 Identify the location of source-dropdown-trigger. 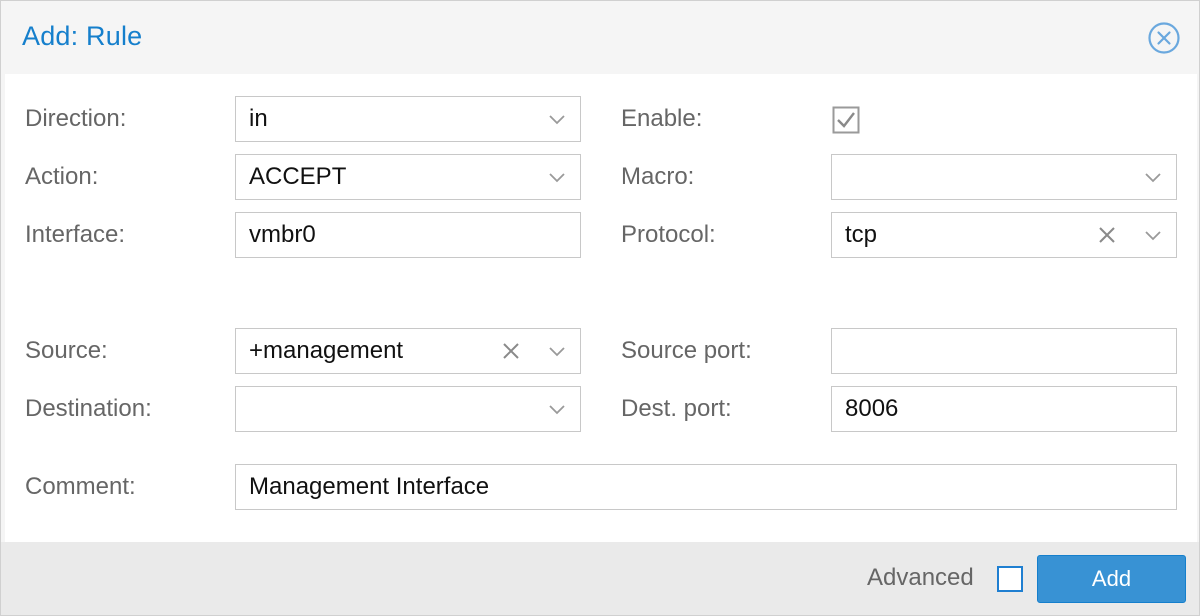
(557, 351).